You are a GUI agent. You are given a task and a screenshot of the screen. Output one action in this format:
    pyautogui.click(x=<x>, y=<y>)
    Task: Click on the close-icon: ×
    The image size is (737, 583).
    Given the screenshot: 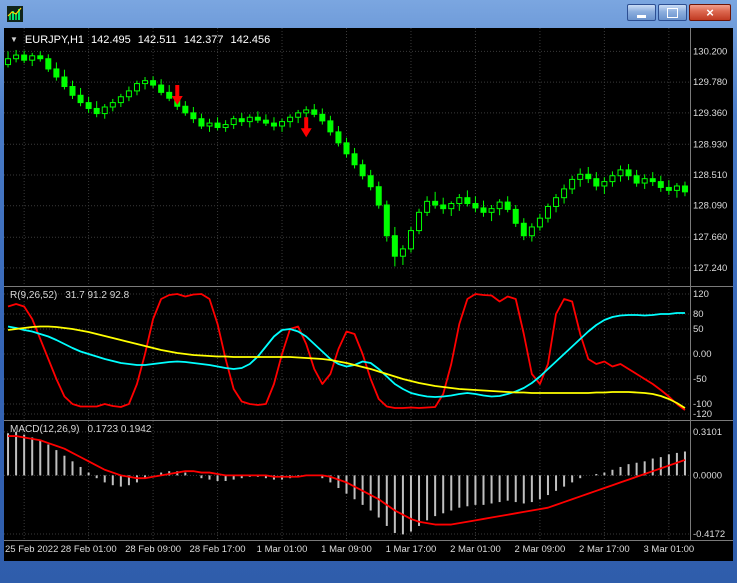 What is the action you would take?
    pyautogui.click(x=710, y=12)
    